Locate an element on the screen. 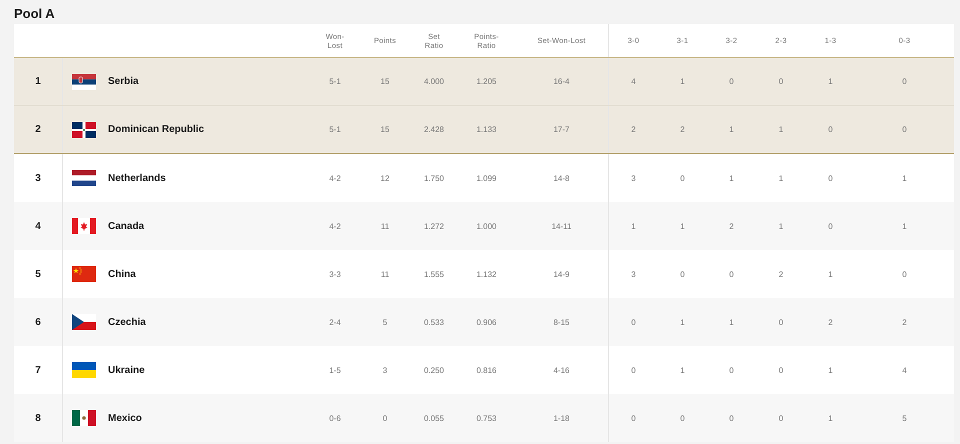 Image resolution: width=960 pixels, height=444 pixels. team-name: China is located at coordinates (122, 274).